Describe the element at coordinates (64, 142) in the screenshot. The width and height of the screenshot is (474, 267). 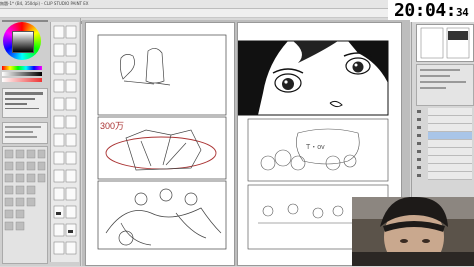
I see `material-panel` at that location.